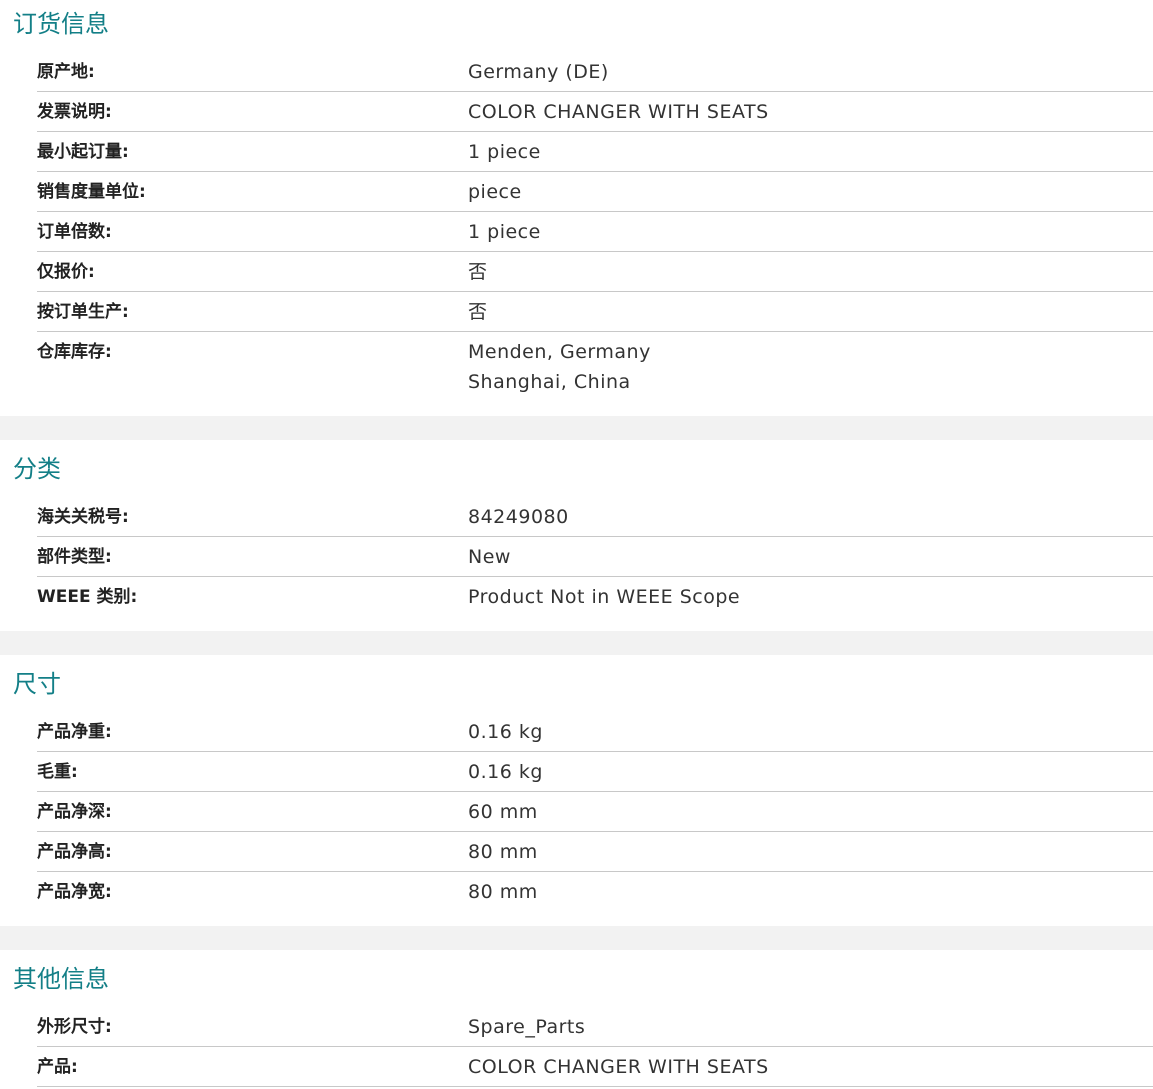 Image resolution: width=1153 pixels, height=1089 pixels. What do you see at coordinates (61, 24) in the screenshot?
I see `section-title-ordering-info: 订货信息` at bounding box center [61, 24].